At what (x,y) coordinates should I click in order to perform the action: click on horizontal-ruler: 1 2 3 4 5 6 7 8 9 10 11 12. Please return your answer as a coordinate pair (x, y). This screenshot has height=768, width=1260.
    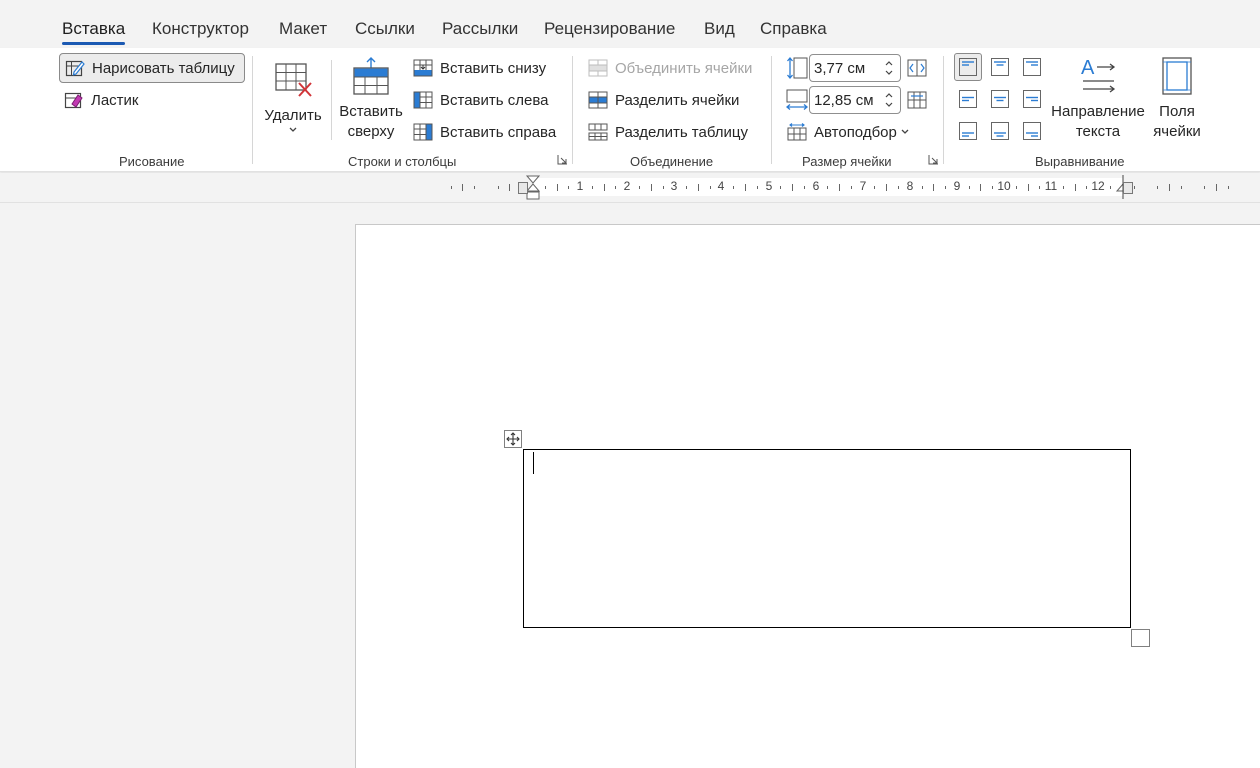
    Looking at the image, I should click on (630, 188).